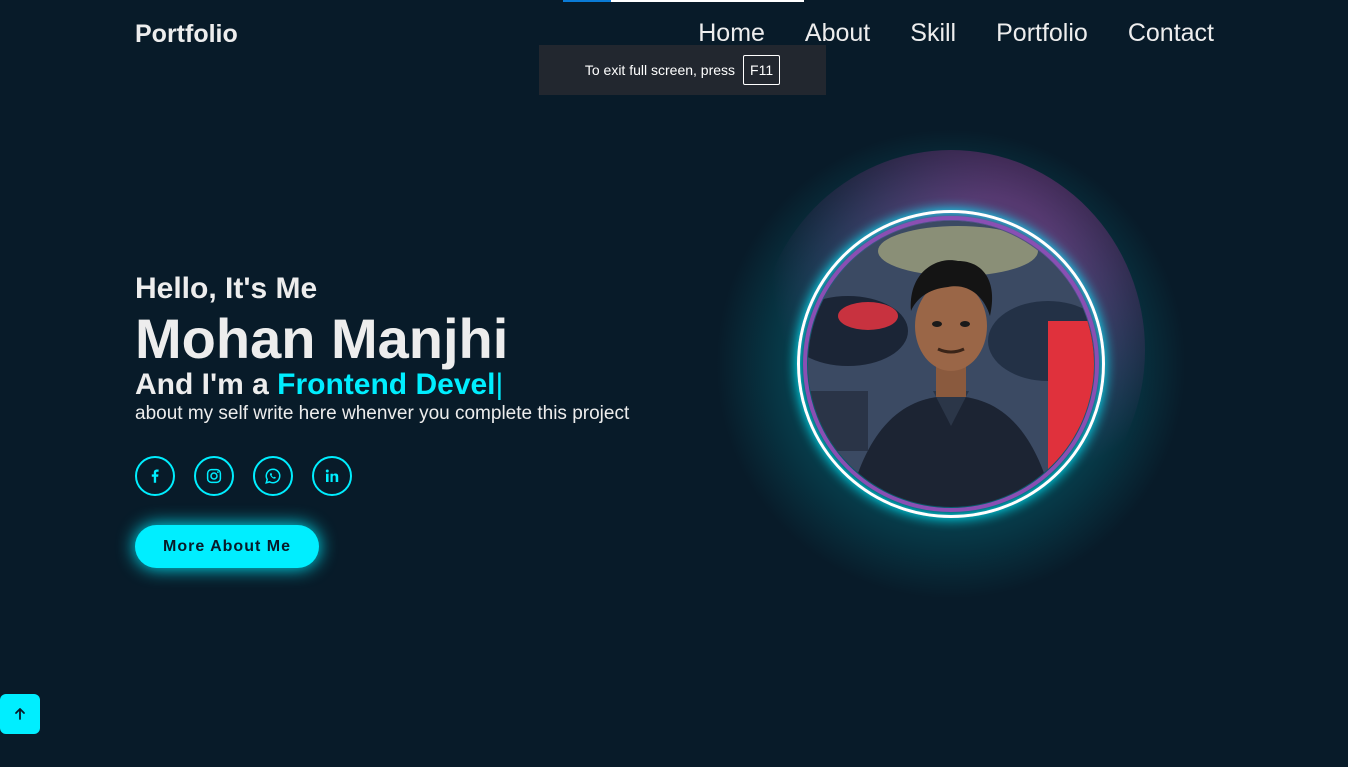 This screenshot has height=767, width=1348. Describe the element at coordinates (227, 546) in the screenshot. I see `more-about-me-button: More About Me` at that location.